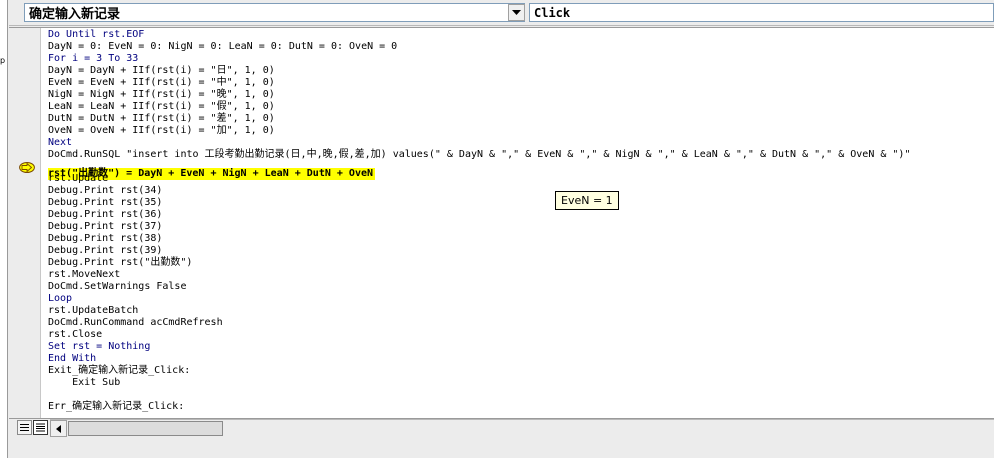 The width and height of the screenshot is (994, 458). What do you see at coordinates (75, 14) in the screenshot?
I see `object-combo-value: 确定输入新记录` at bounding box center [75, 14].